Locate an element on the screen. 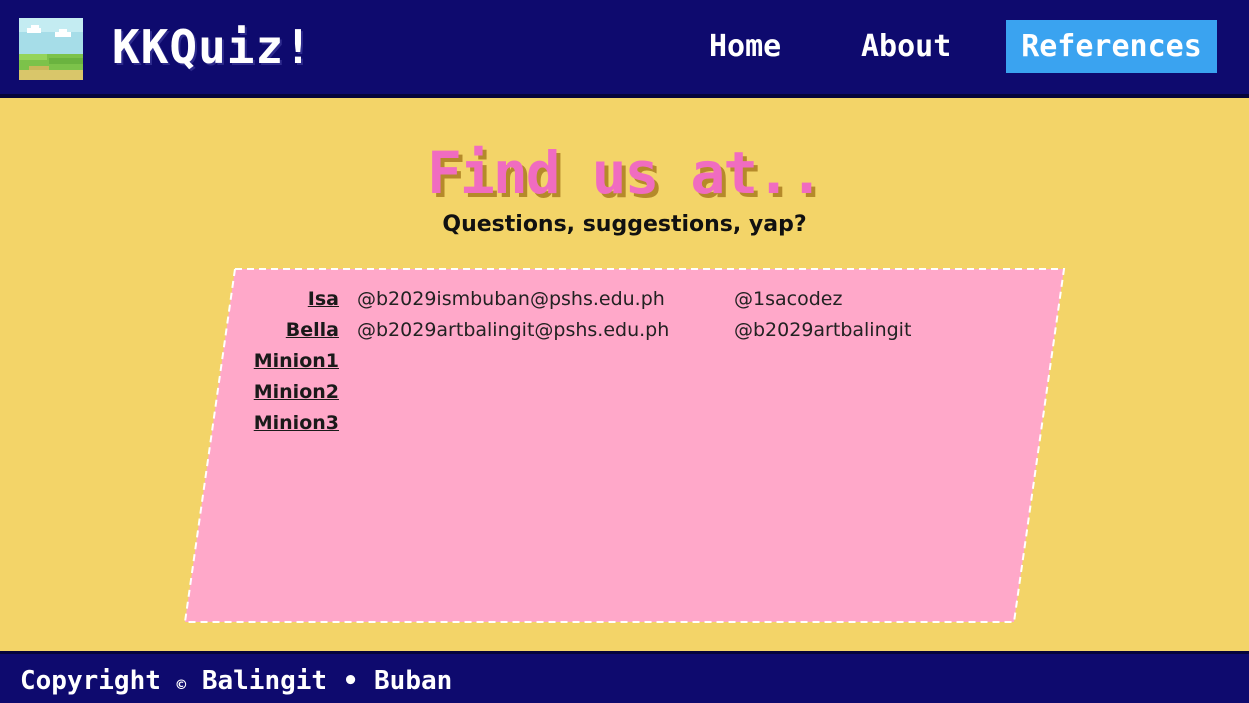 This screenshot has height=703, width=1249. contact-handle: @1sacodez is located at coordinates (788, 299).